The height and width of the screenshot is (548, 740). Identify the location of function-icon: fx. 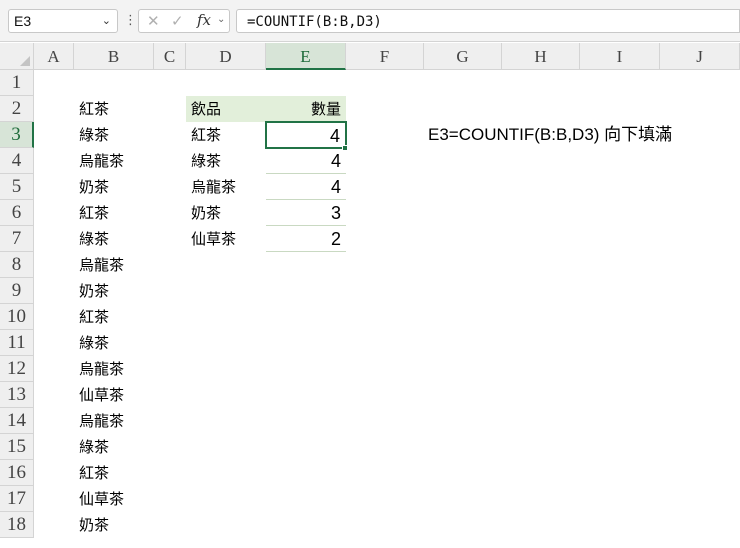
(204, 20).